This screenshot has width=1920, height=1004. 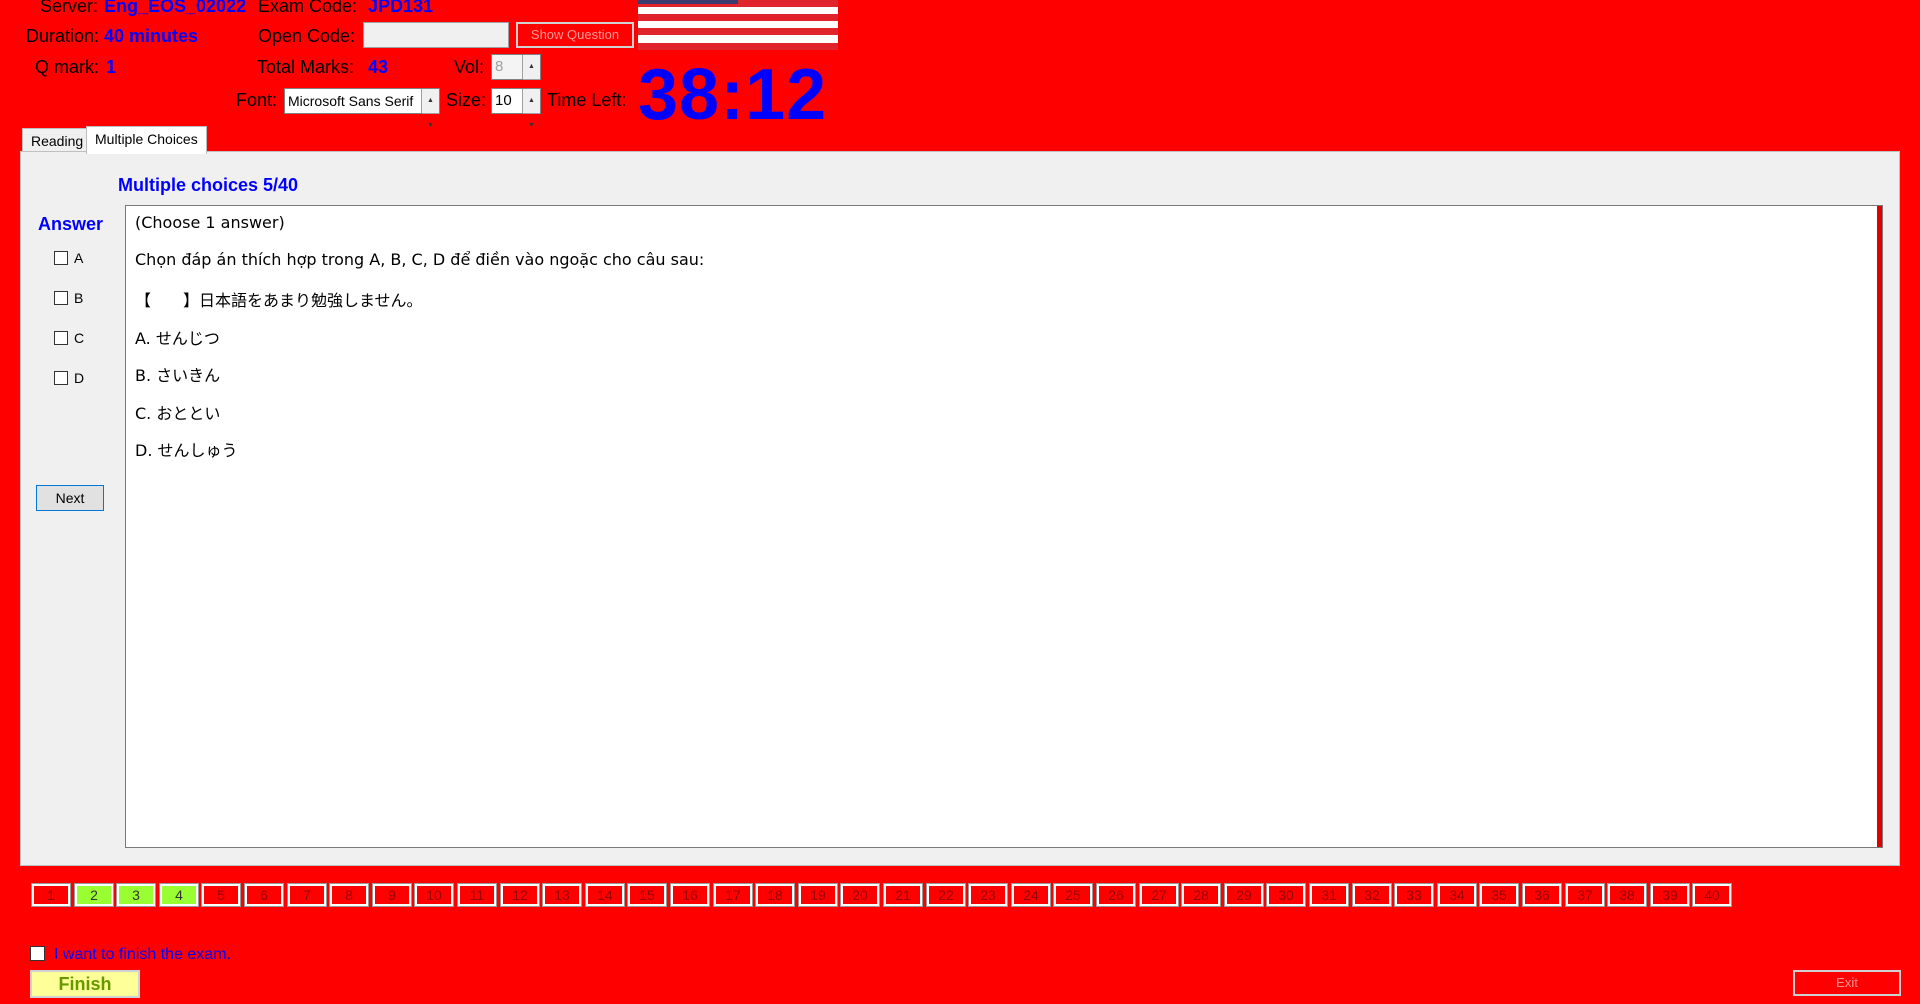 I want to click on question-number-button: 34, so click(x=1457, y=895).